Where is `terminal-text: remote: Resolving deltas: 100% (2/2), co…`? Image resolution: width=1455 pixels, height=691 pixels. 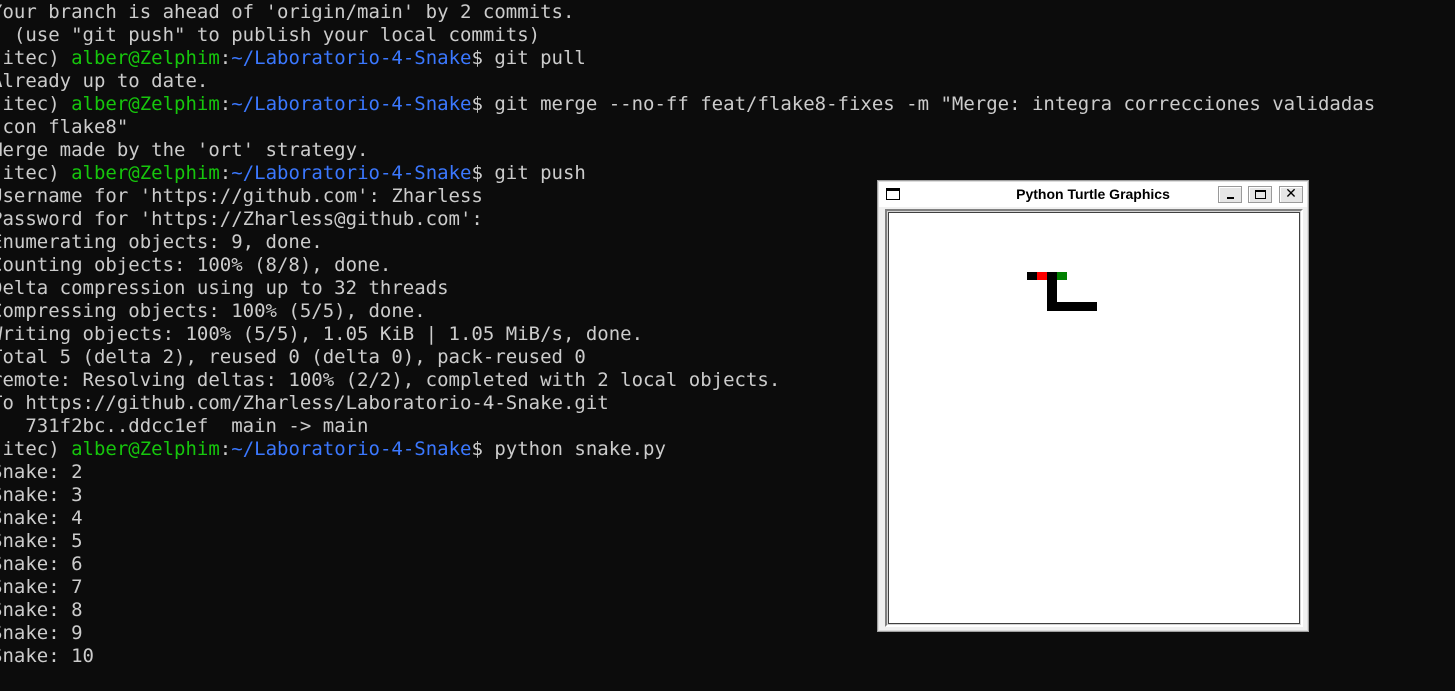
terminal-text: remote: Resolving deltas: 100% (2/2), co… is located at coordinates (390, 380).